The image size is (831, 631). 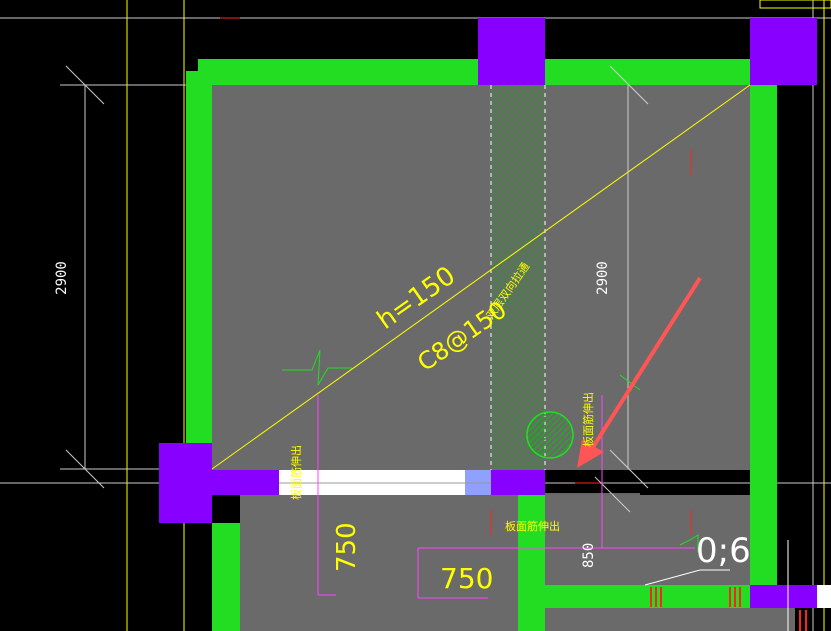 What do you see at coordinates (589, 555) in the screenshot?
I see `dim-lower-right: 850` at bounding box center [589, 555].